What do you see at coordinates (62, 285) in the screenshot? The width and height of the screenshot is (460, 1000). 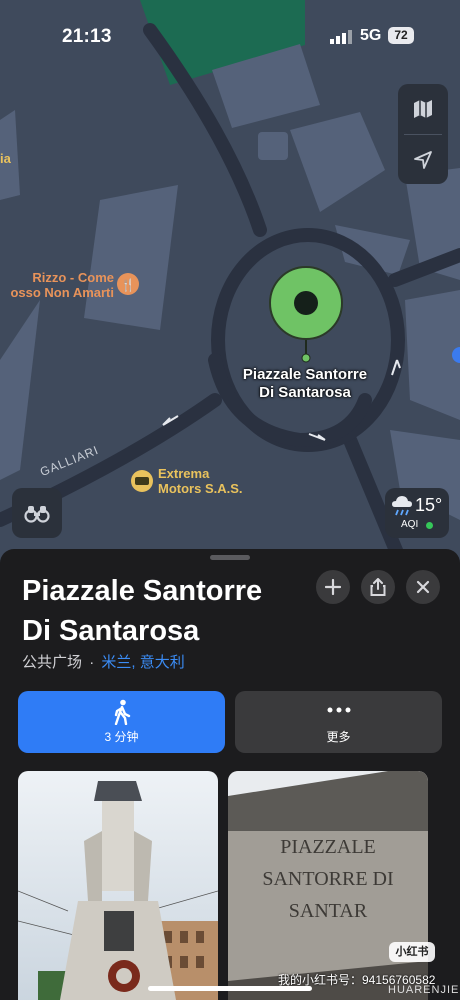 I see `poi-rizzo-text: Rizzo - Come osso Non Amarti` at bounding box center [62, 285].